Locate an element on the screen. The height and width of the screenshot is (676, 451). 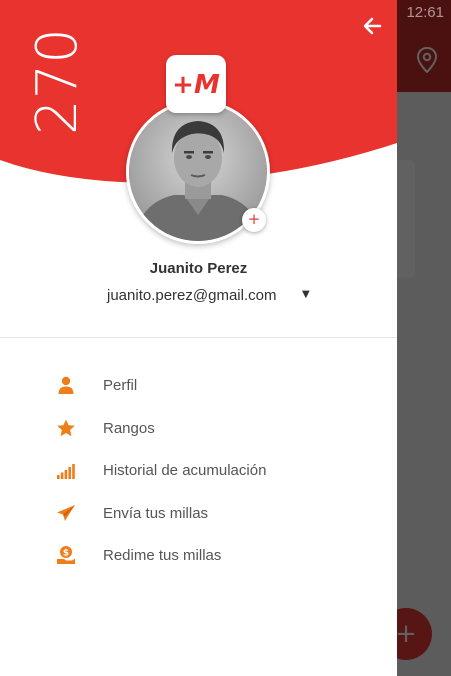
signal-bars-icon is located at coordinates (66, 471).